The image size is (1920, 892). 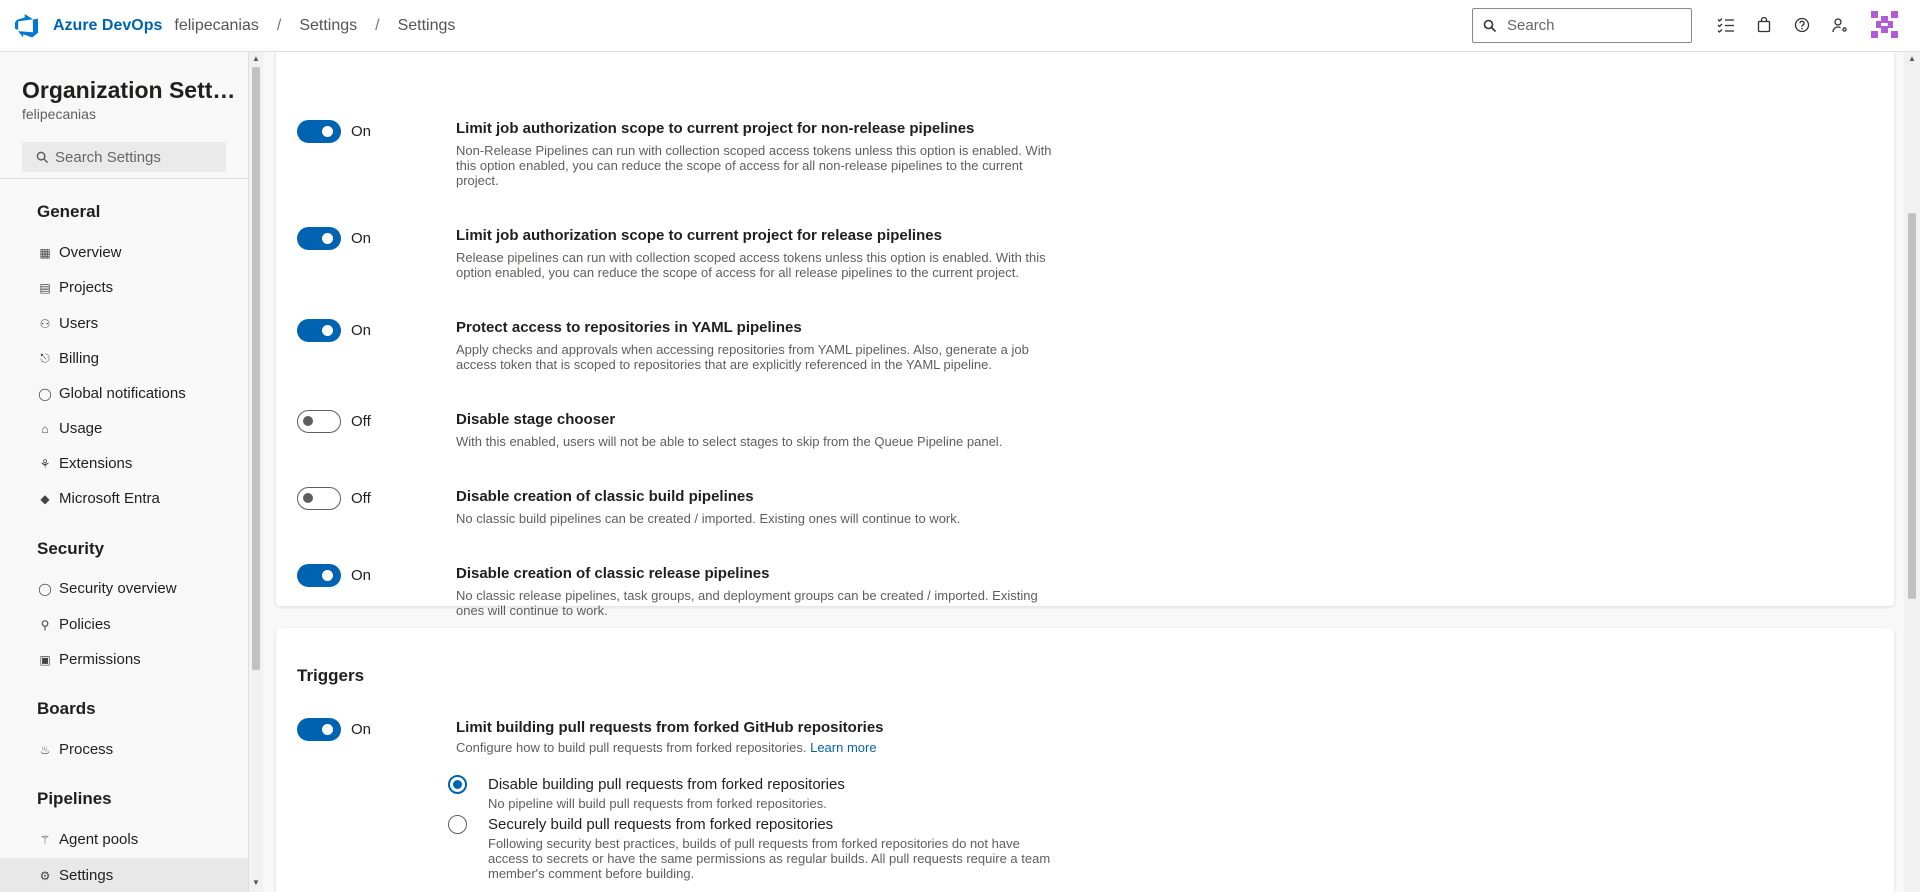 I want to click on sidebar-item-label: Global notifications, so click(x=122, y=393).